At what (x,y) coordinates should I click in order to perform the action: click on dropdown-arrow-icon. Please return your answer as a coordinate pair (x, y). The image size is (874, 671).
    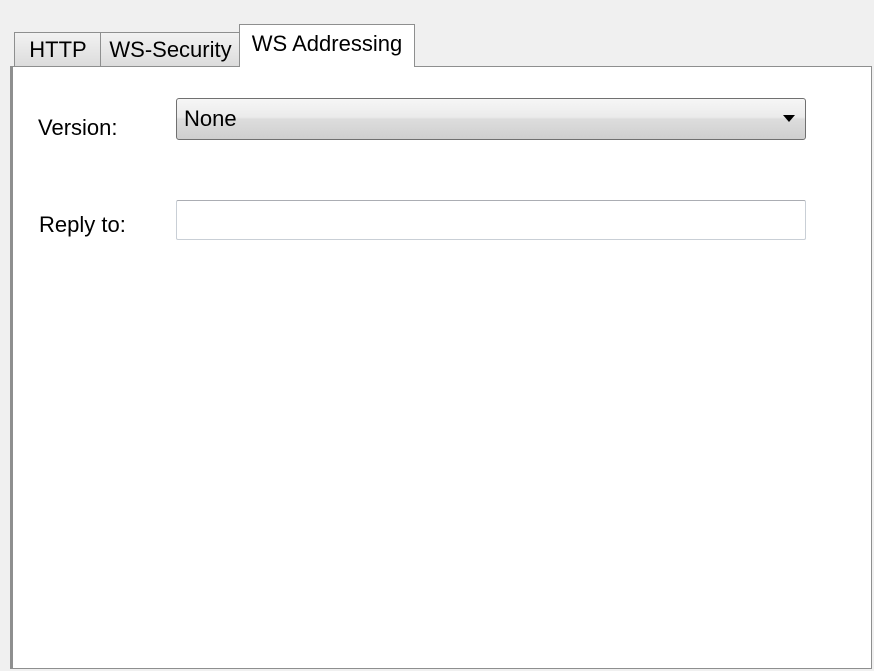
    Looking at the image, I should click on (789, 118).